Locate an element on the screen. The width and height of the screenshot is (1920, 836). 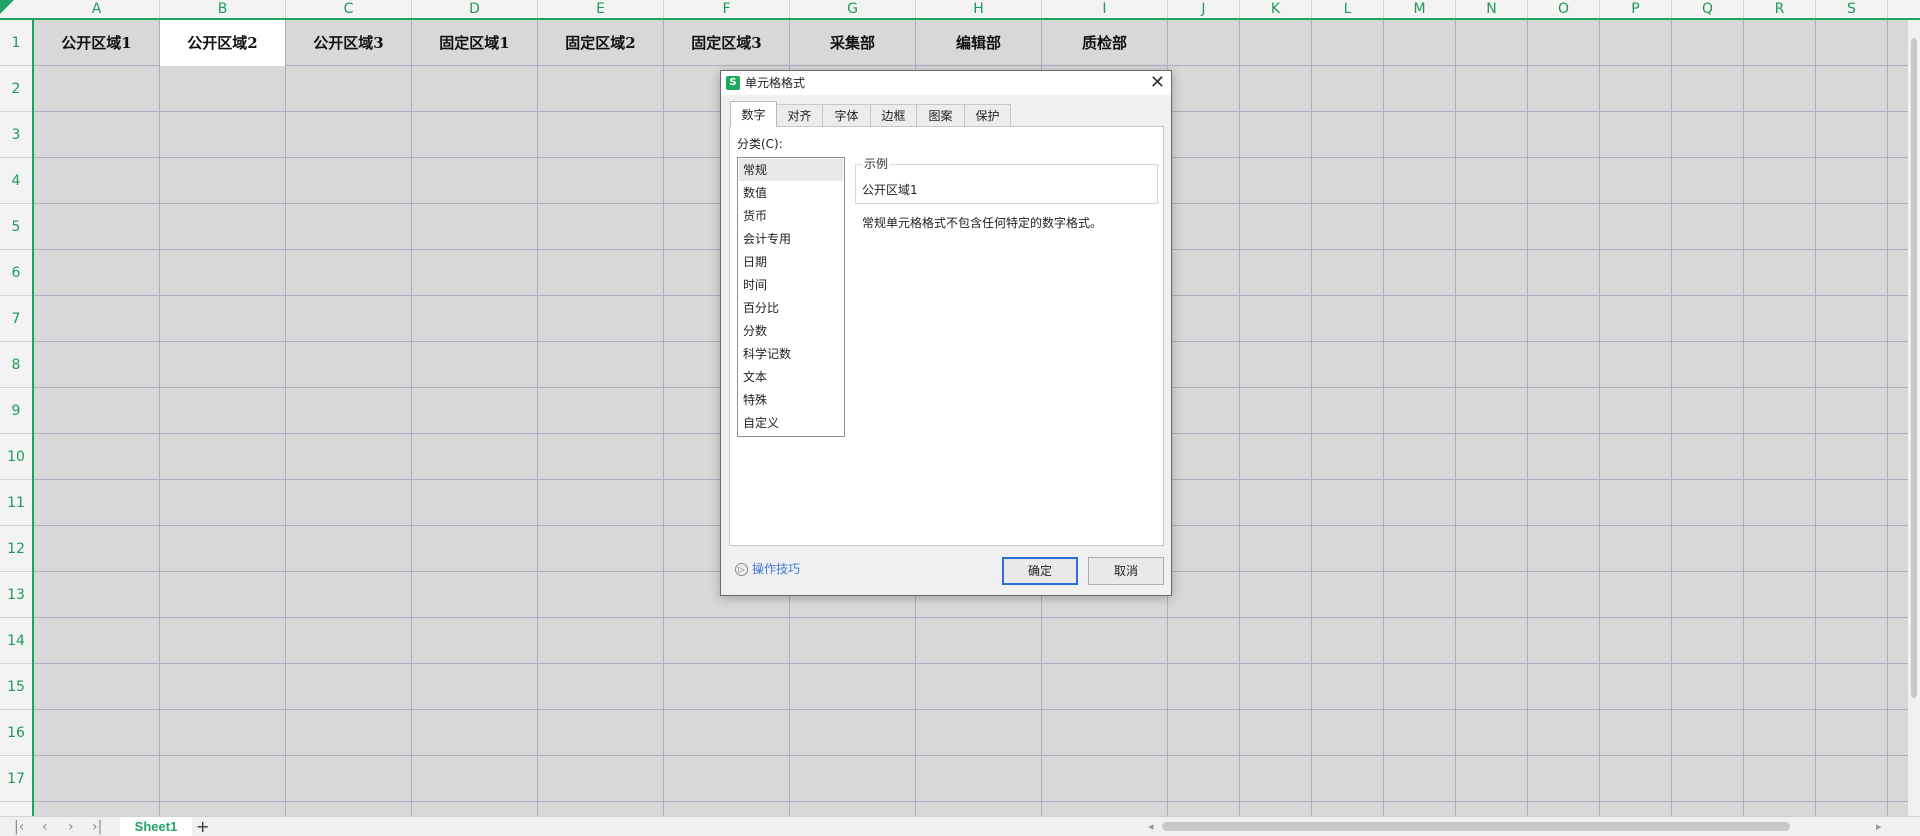
column-header-h: H is located at coordinates (979, 9).